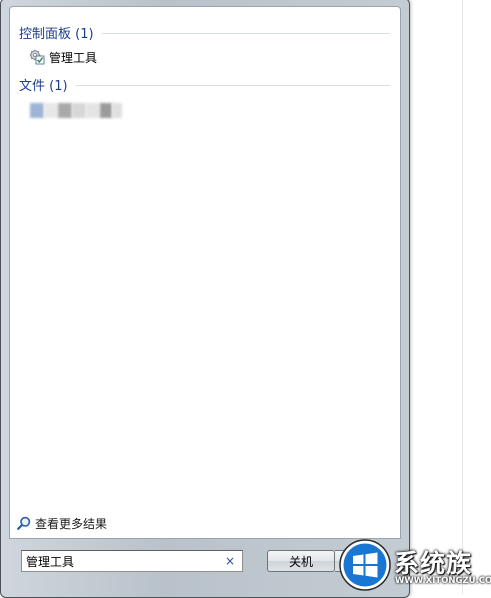 This screenshot has width=491, height=598. Describe the element at coordinates (37, 57) in the screenshot. I see `admin-tools-icon` at that location.